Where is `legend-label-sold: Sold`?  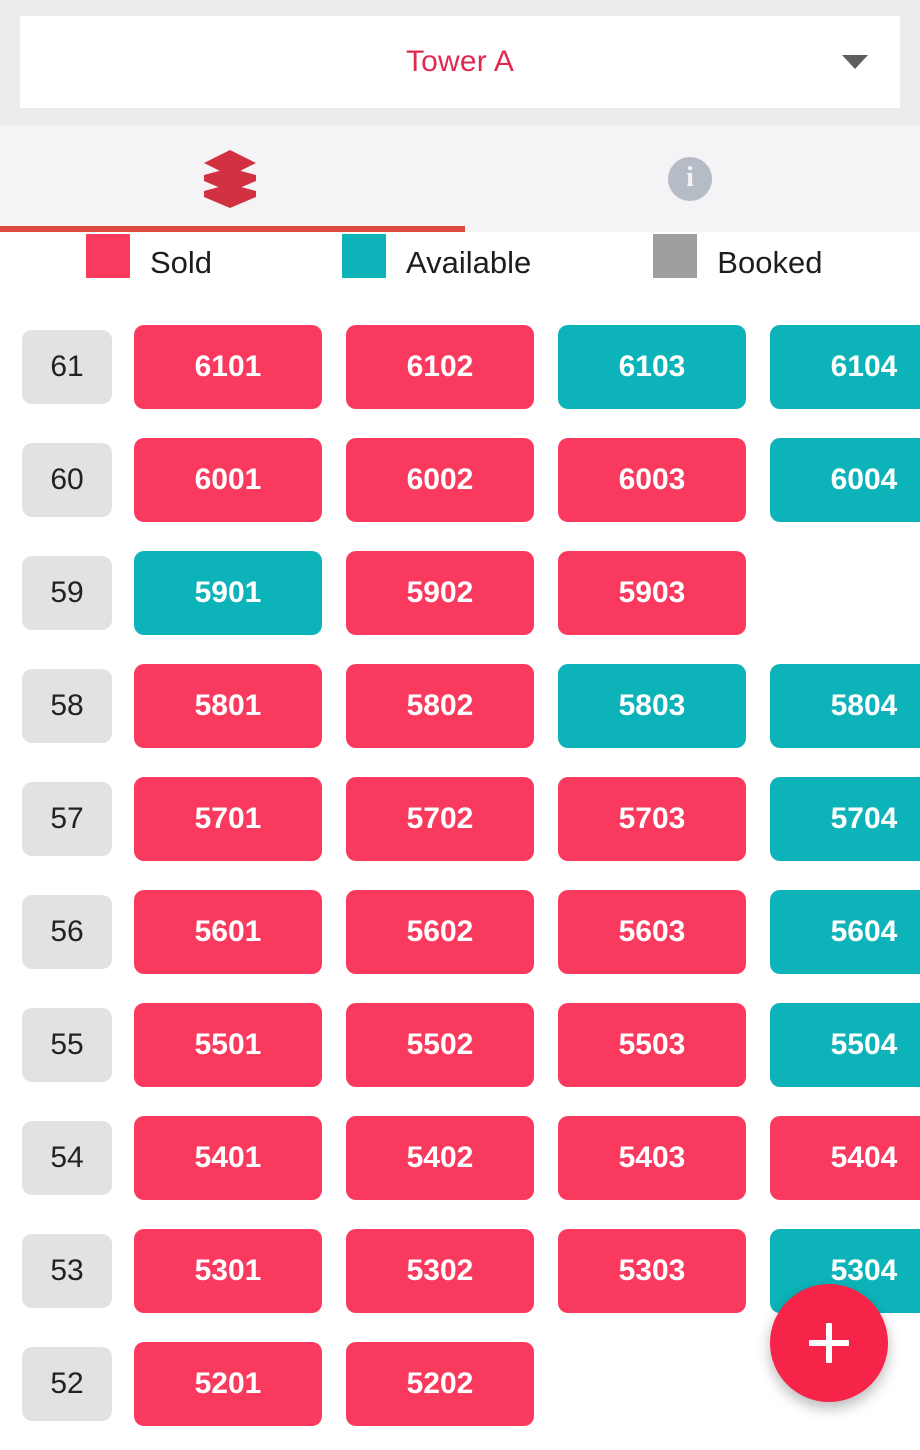 legend-label-sold: Sold is located at coordinates (181, 262).